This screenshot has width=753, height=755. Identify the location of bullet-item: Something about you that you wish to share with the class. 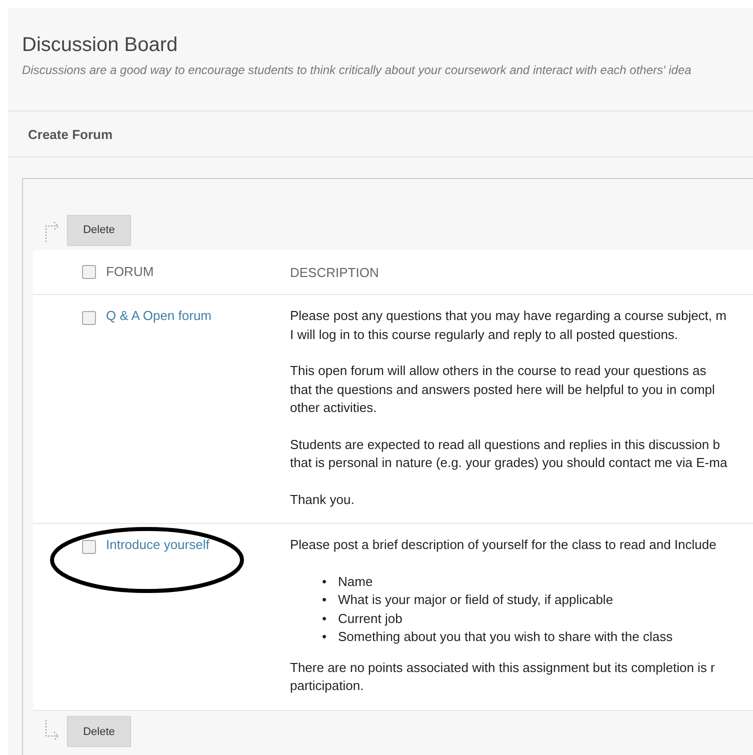
(505, 637).